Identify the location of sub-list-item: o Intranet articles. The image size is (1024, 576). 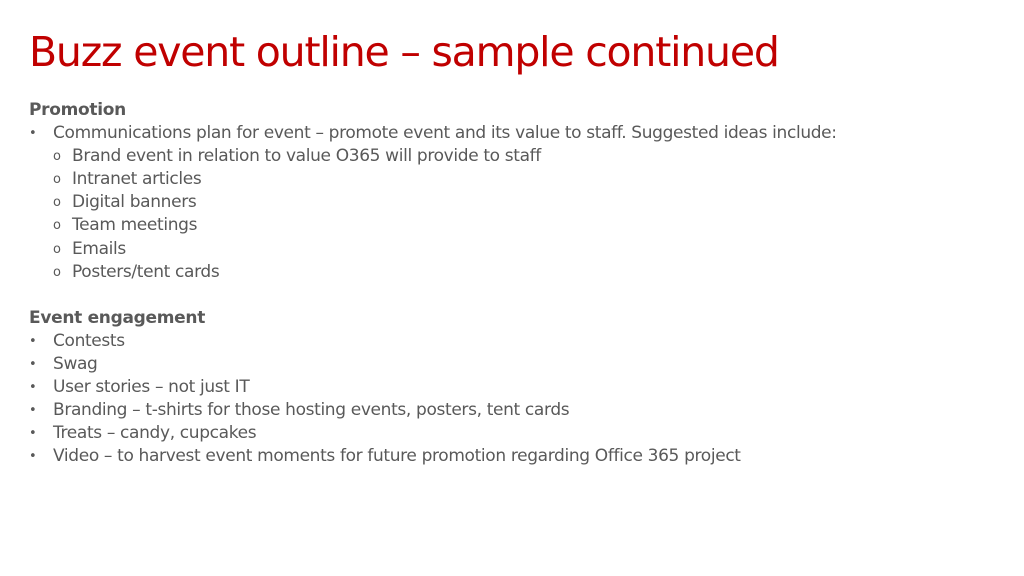
(117, 179).